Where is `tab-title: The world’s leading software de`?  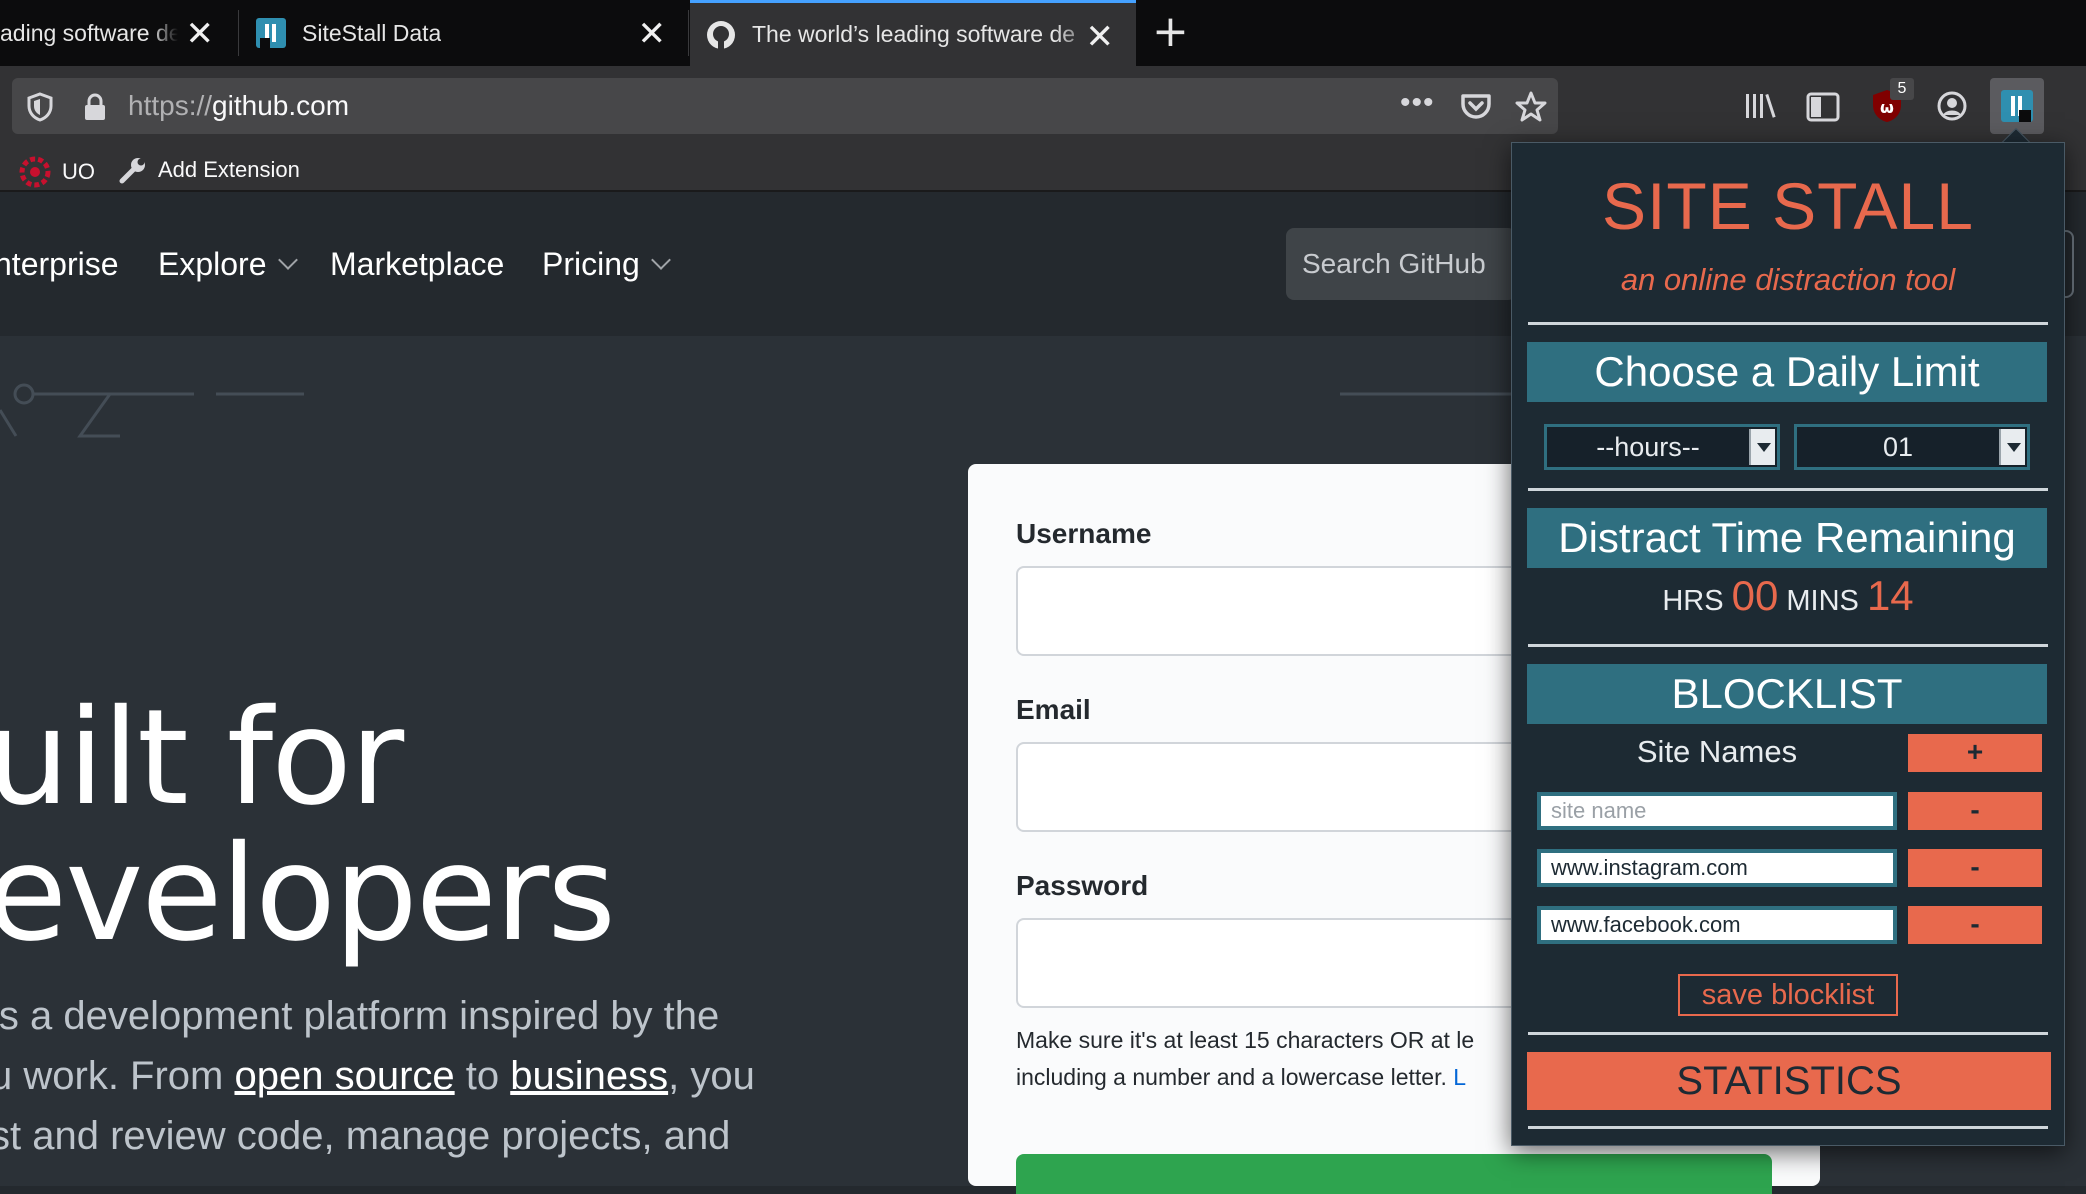
tab-title: The world’s leading software de is located at coordinates (914, 34).